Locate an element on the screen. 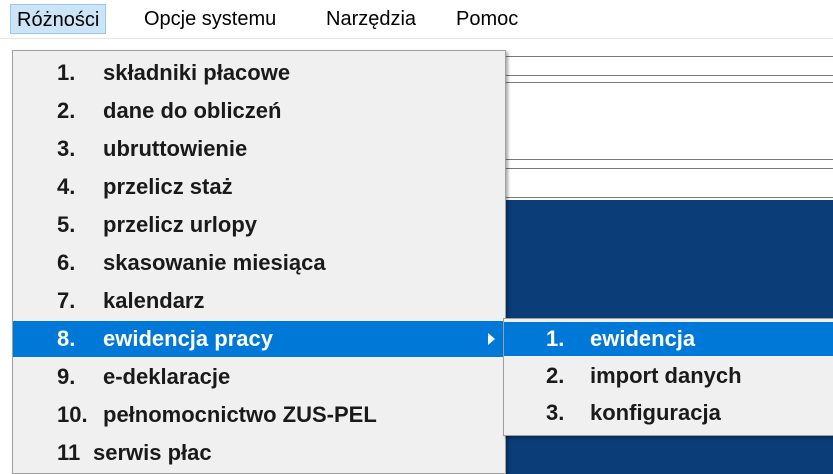 The image size is (833, 474). menu-item-skasowanie-miesiaca: 6. skasowanie miesiąca is located at coordinates (259, 263).